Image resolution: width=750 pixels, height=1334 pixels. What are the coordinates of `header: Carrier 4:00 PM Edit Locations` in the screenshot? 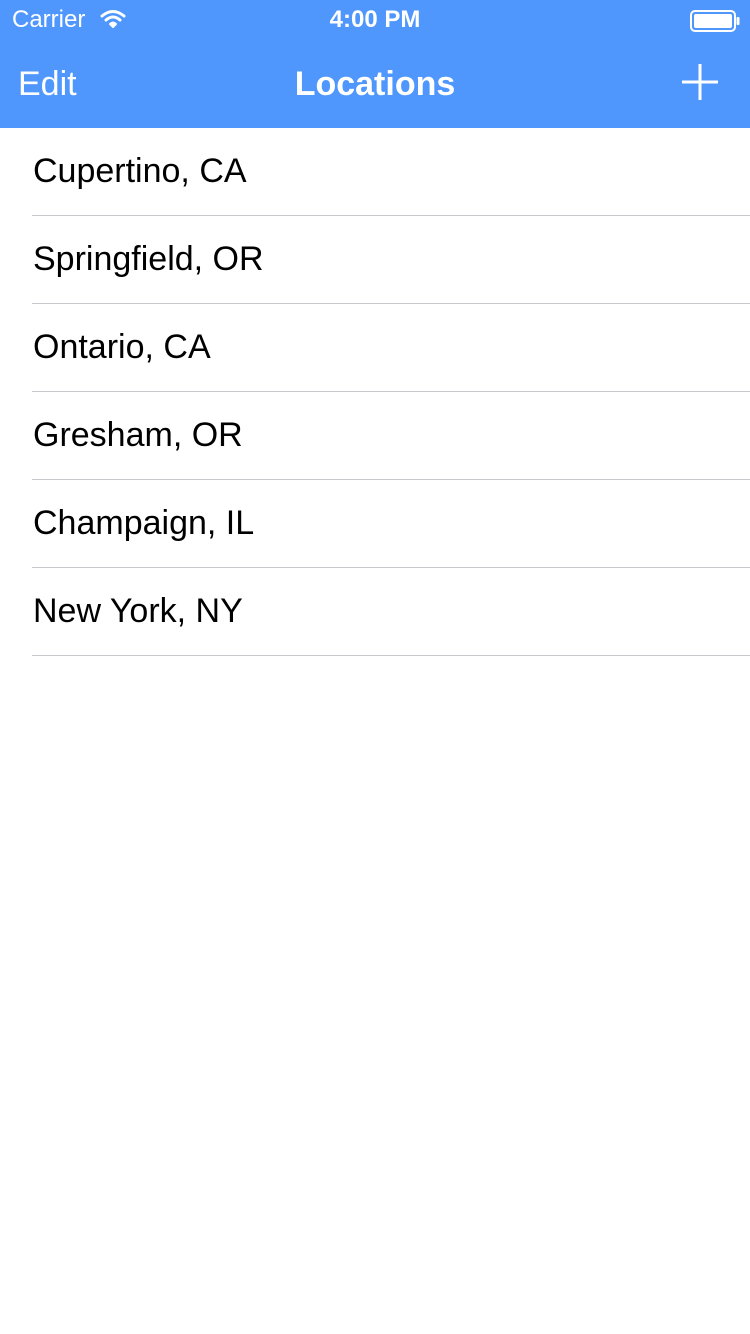 It's located at (375, 64).